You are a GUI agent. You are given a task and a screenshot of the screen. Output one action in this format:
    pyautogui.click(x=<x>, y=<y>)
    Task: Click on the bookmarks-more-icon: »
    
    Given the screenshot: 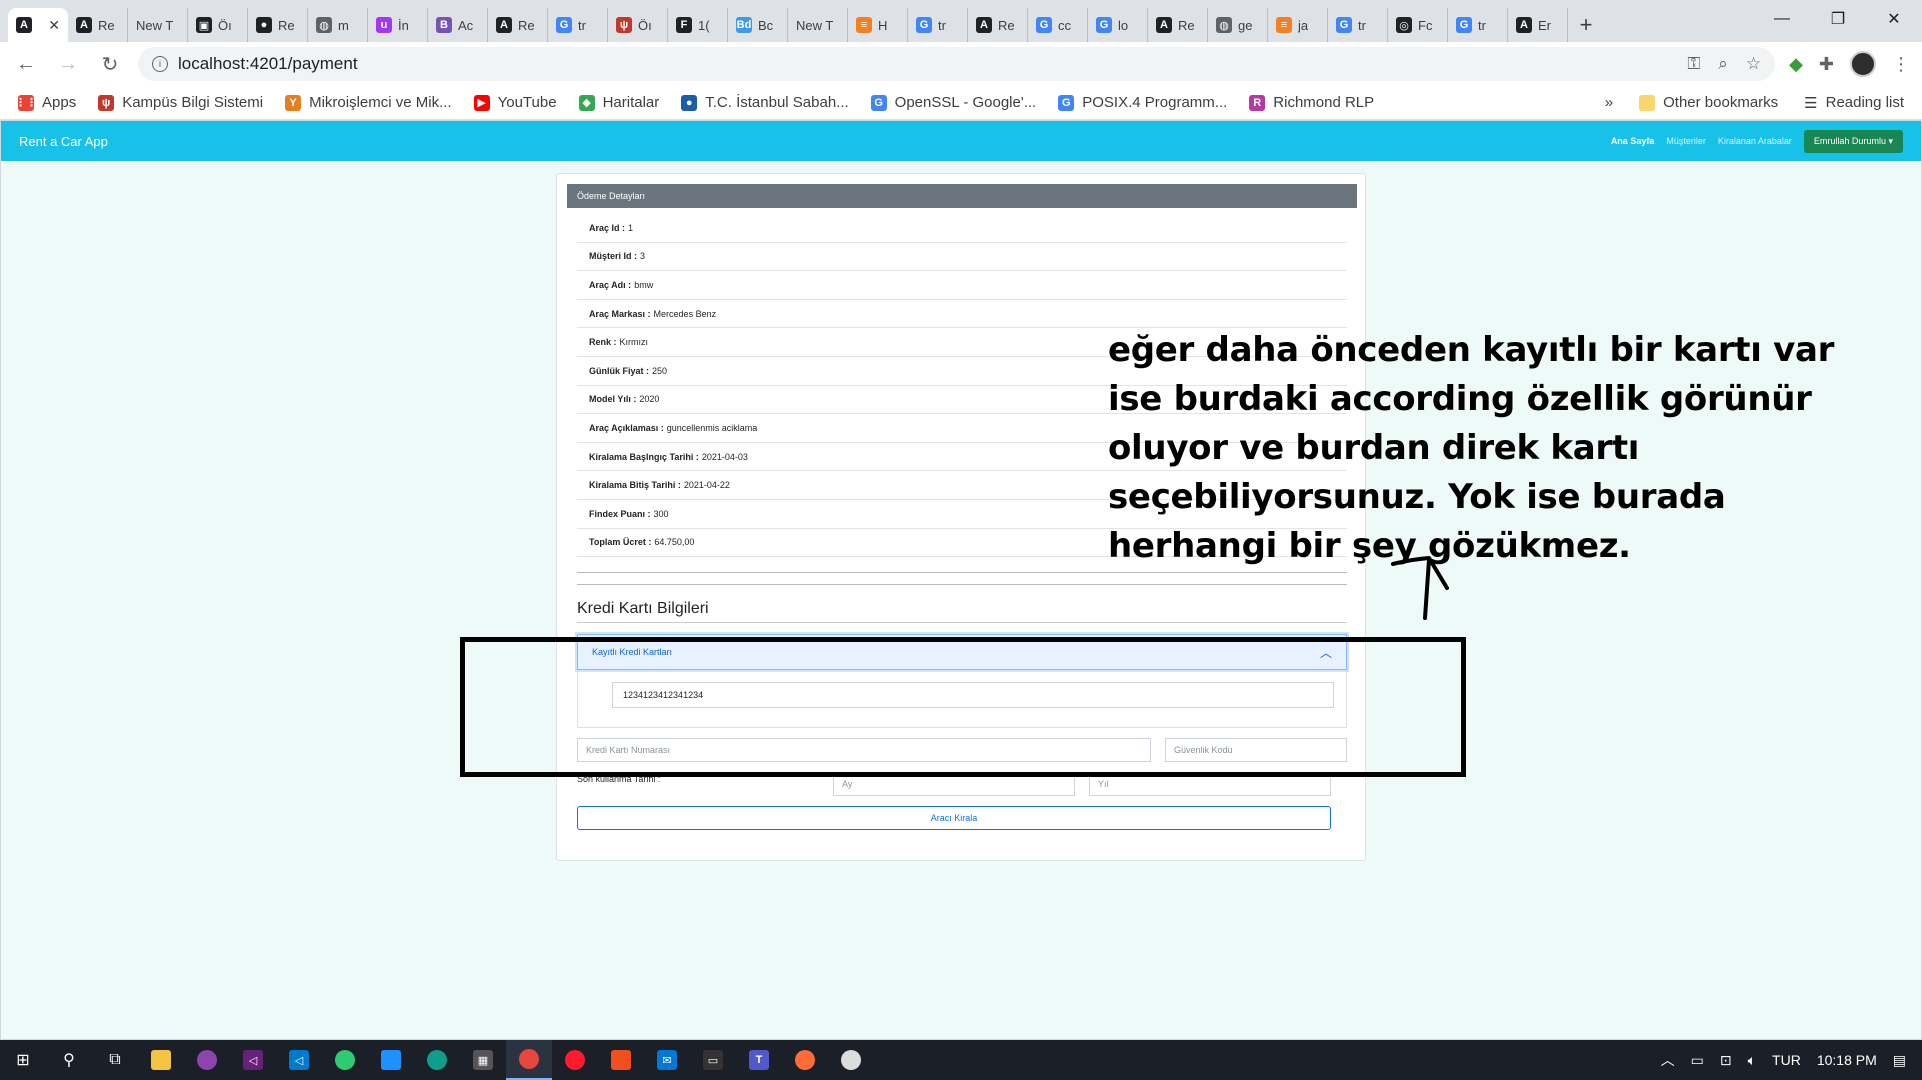 What is the action you would take?
    pyautogui.click(x=1609, y=102)
    